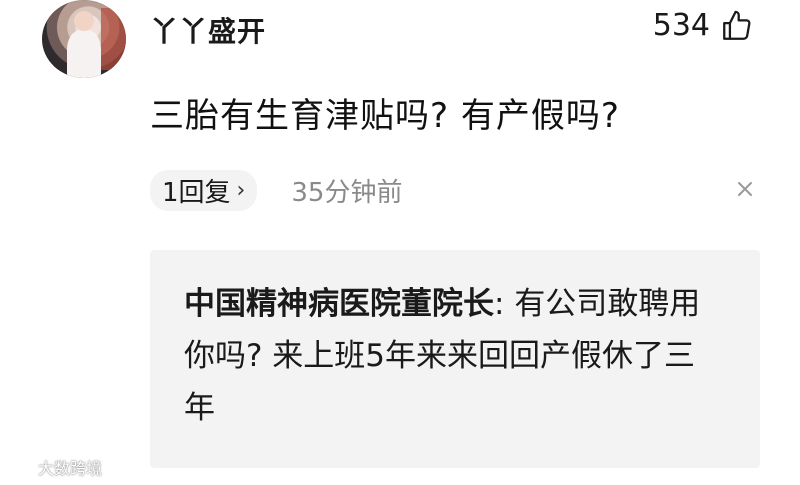 Image resolution: width=800 pixels, height=485 pixels. I want to click on thumbs-up-icon, so click(737, 26).